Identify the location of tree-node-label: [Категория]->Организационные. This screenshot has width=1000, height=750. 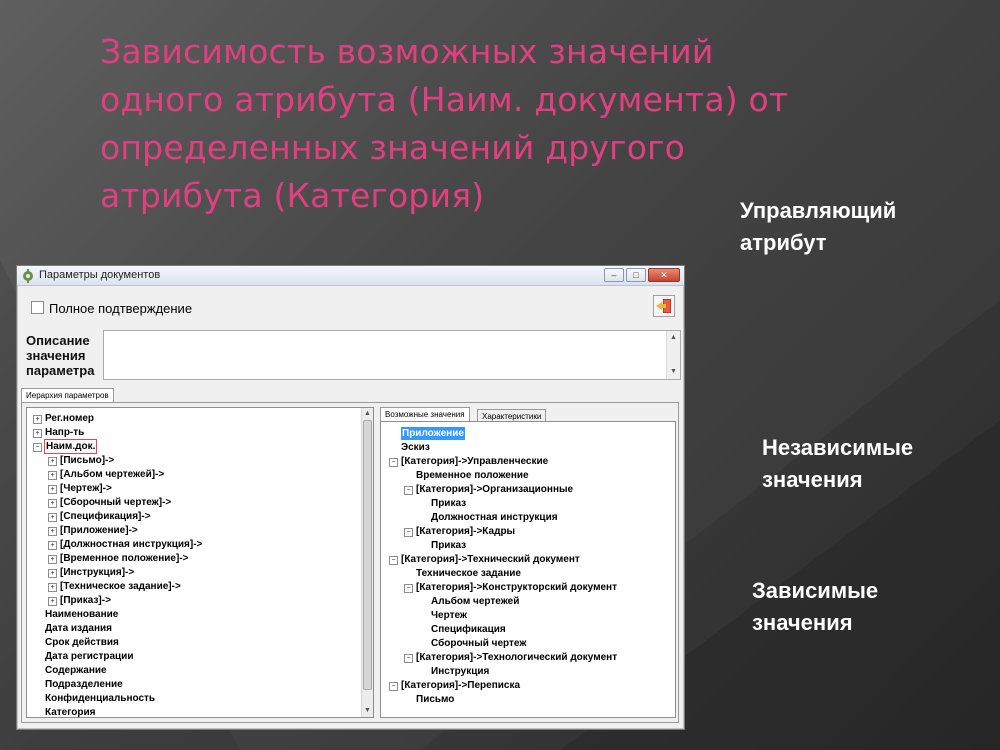
(495, 489).